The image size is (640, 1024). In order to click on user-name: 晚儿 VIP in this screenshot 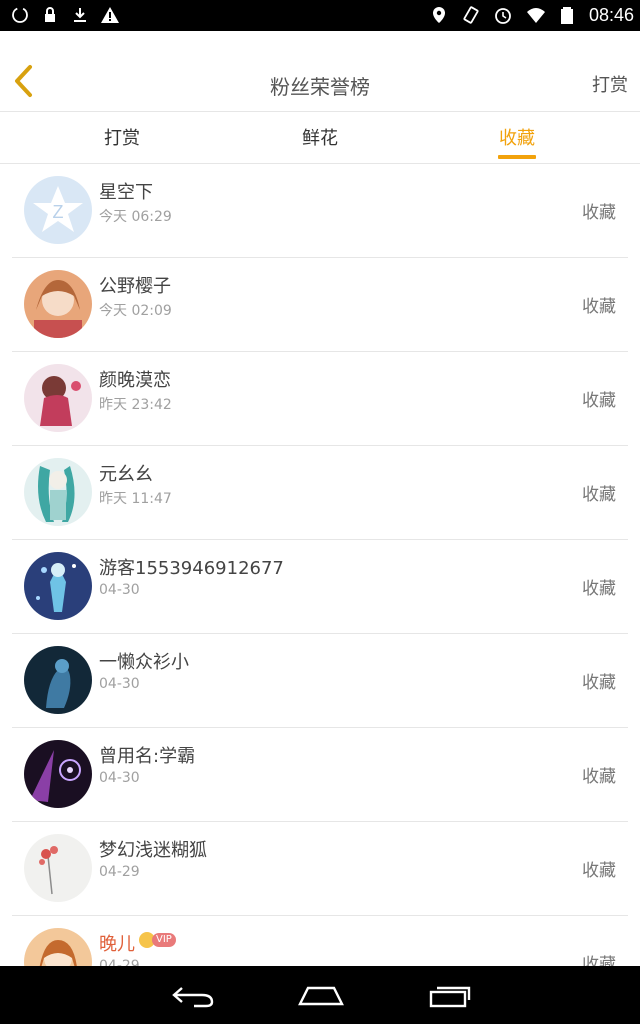, I will do `click(137, 943)`.